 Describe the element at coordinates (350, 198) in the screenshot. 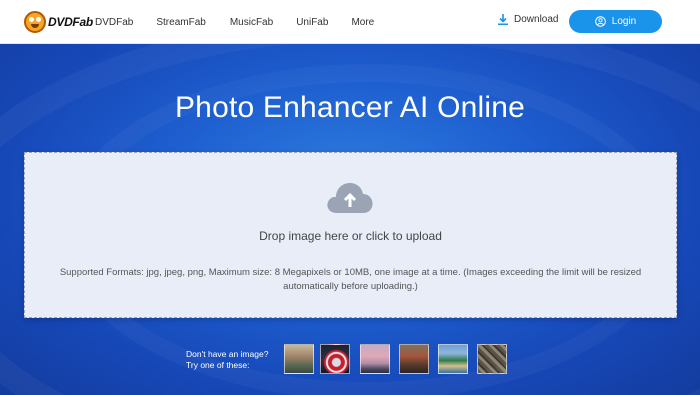

I see `cloud-upload-icon` at that location.